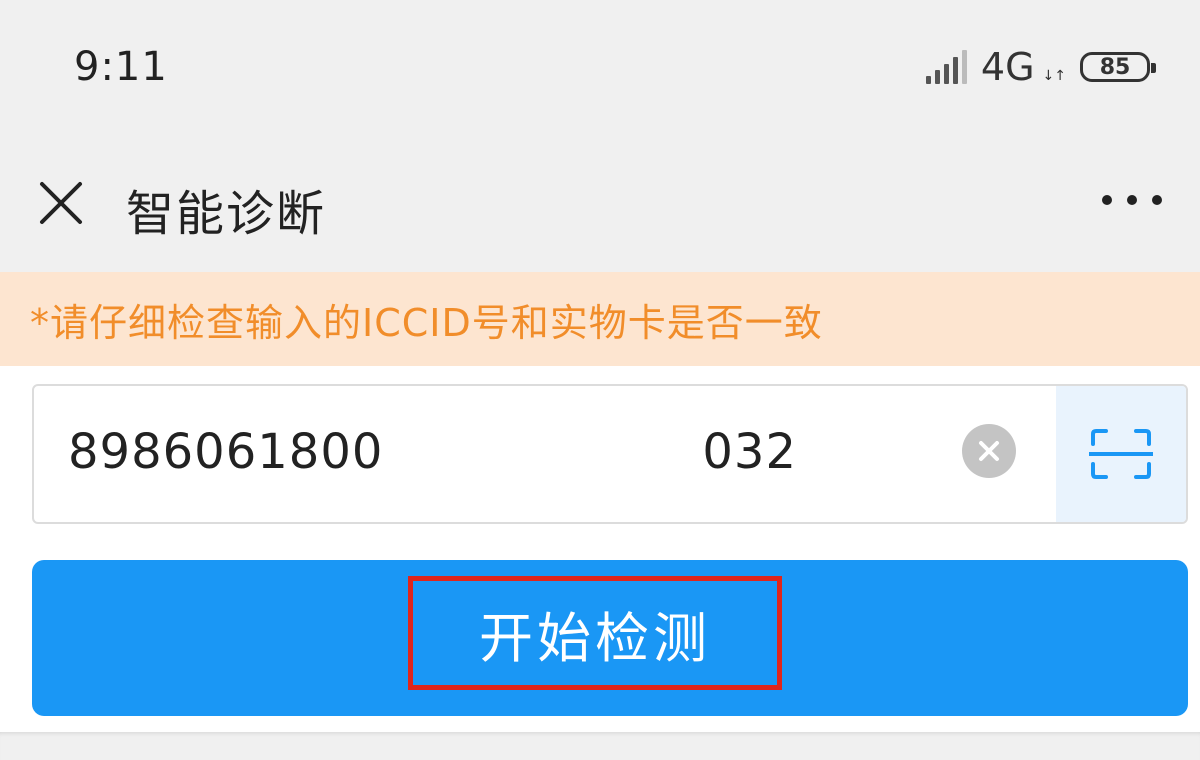  Describe the element at coordinates (1115, 67) in the screenshot. I see `battery-level: 85` at that location.